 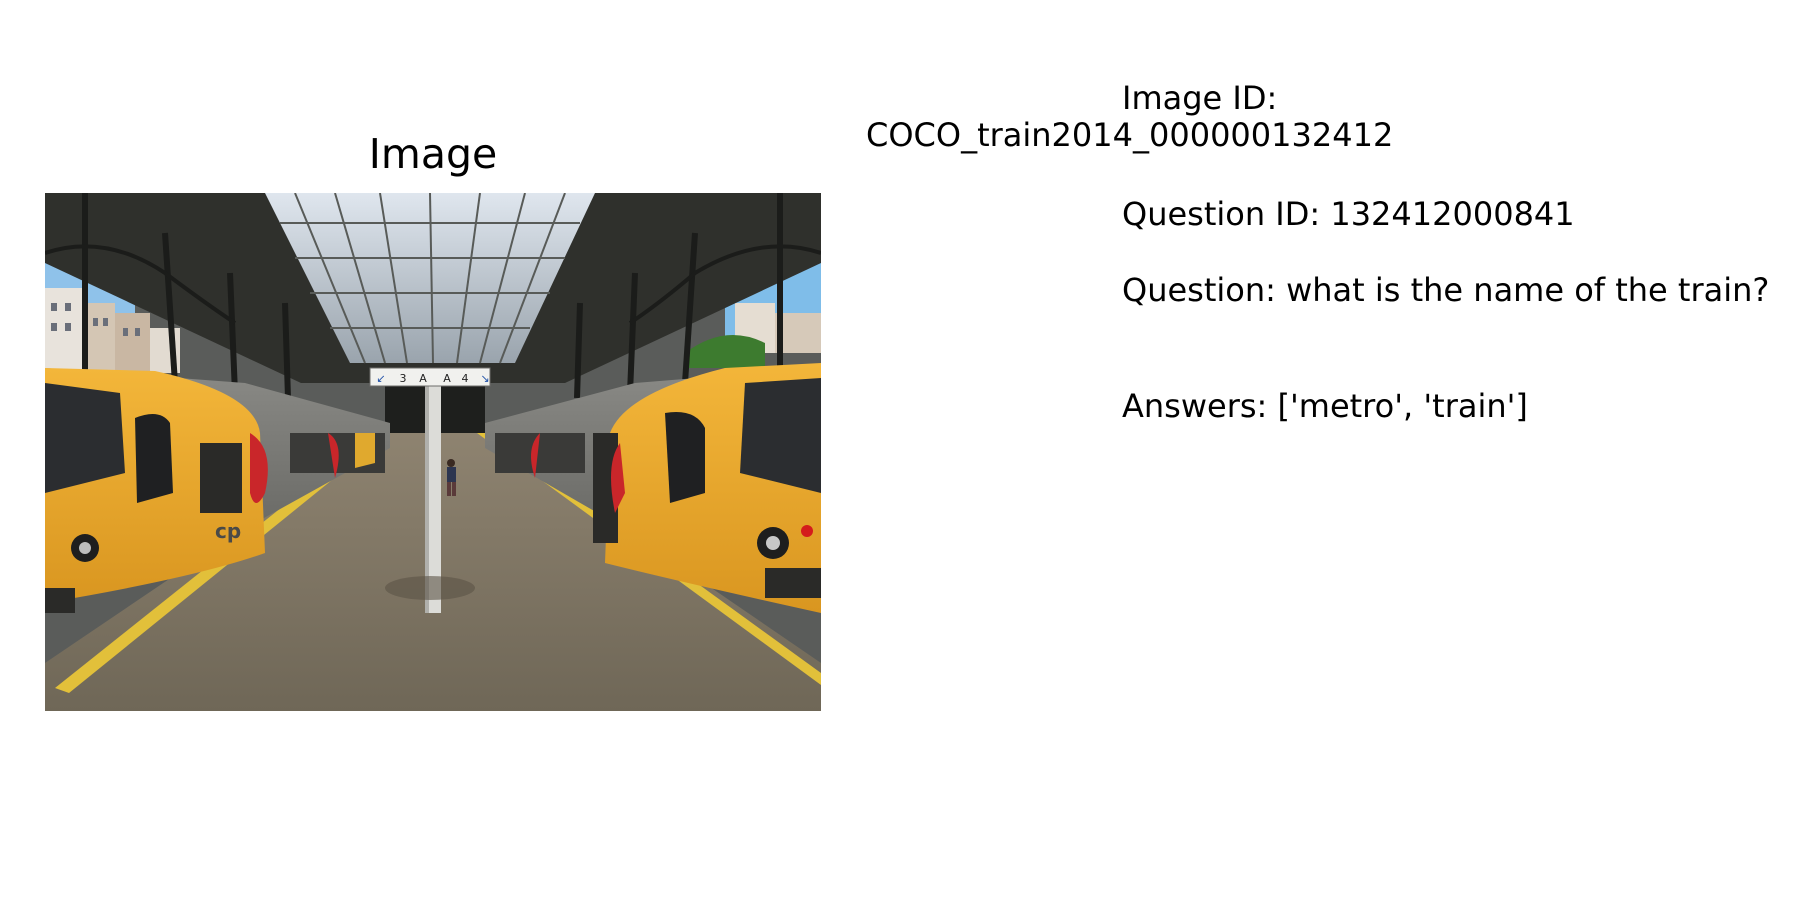 I want to click on image-id-value: COCO_train2014_000000132412, so click(x=1130, y=135).